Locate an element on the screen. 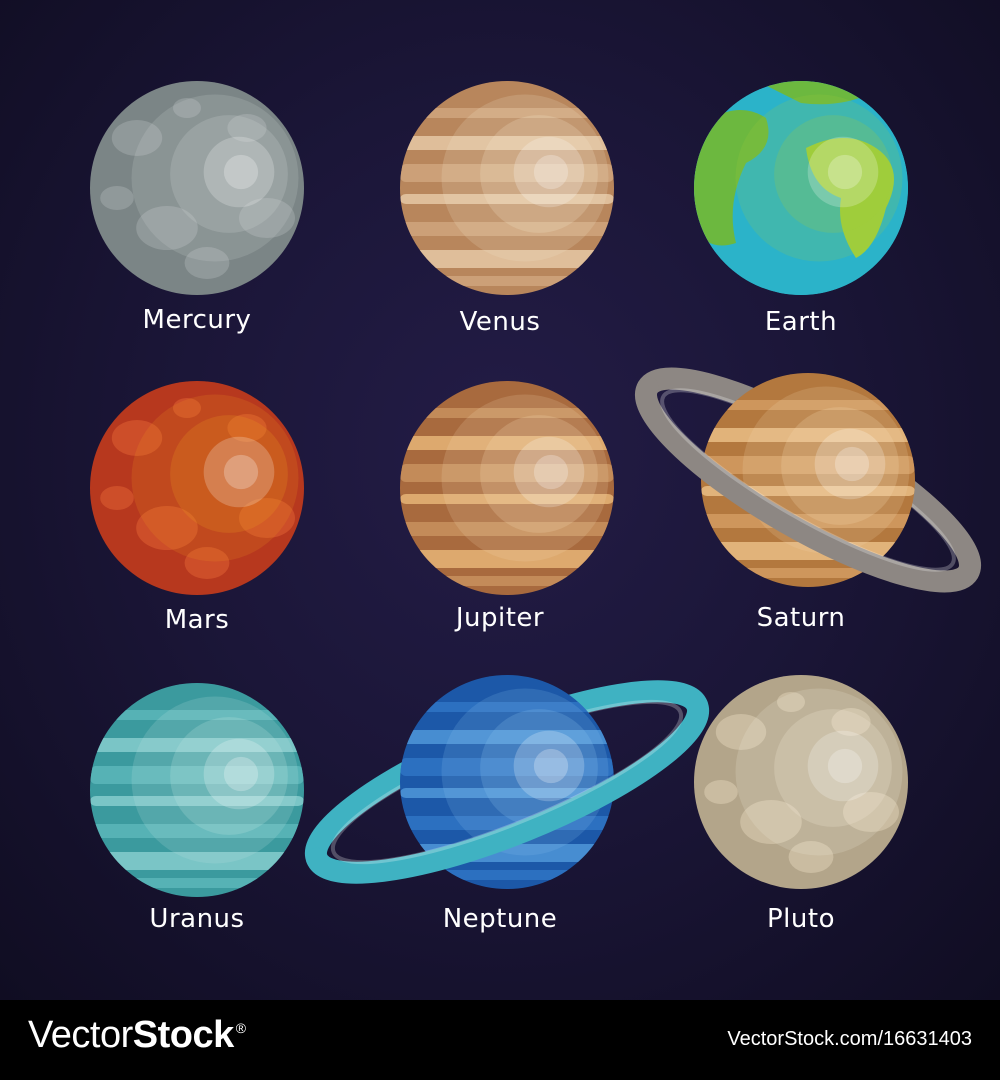  earth-planet is located at coordinates (801, 188).